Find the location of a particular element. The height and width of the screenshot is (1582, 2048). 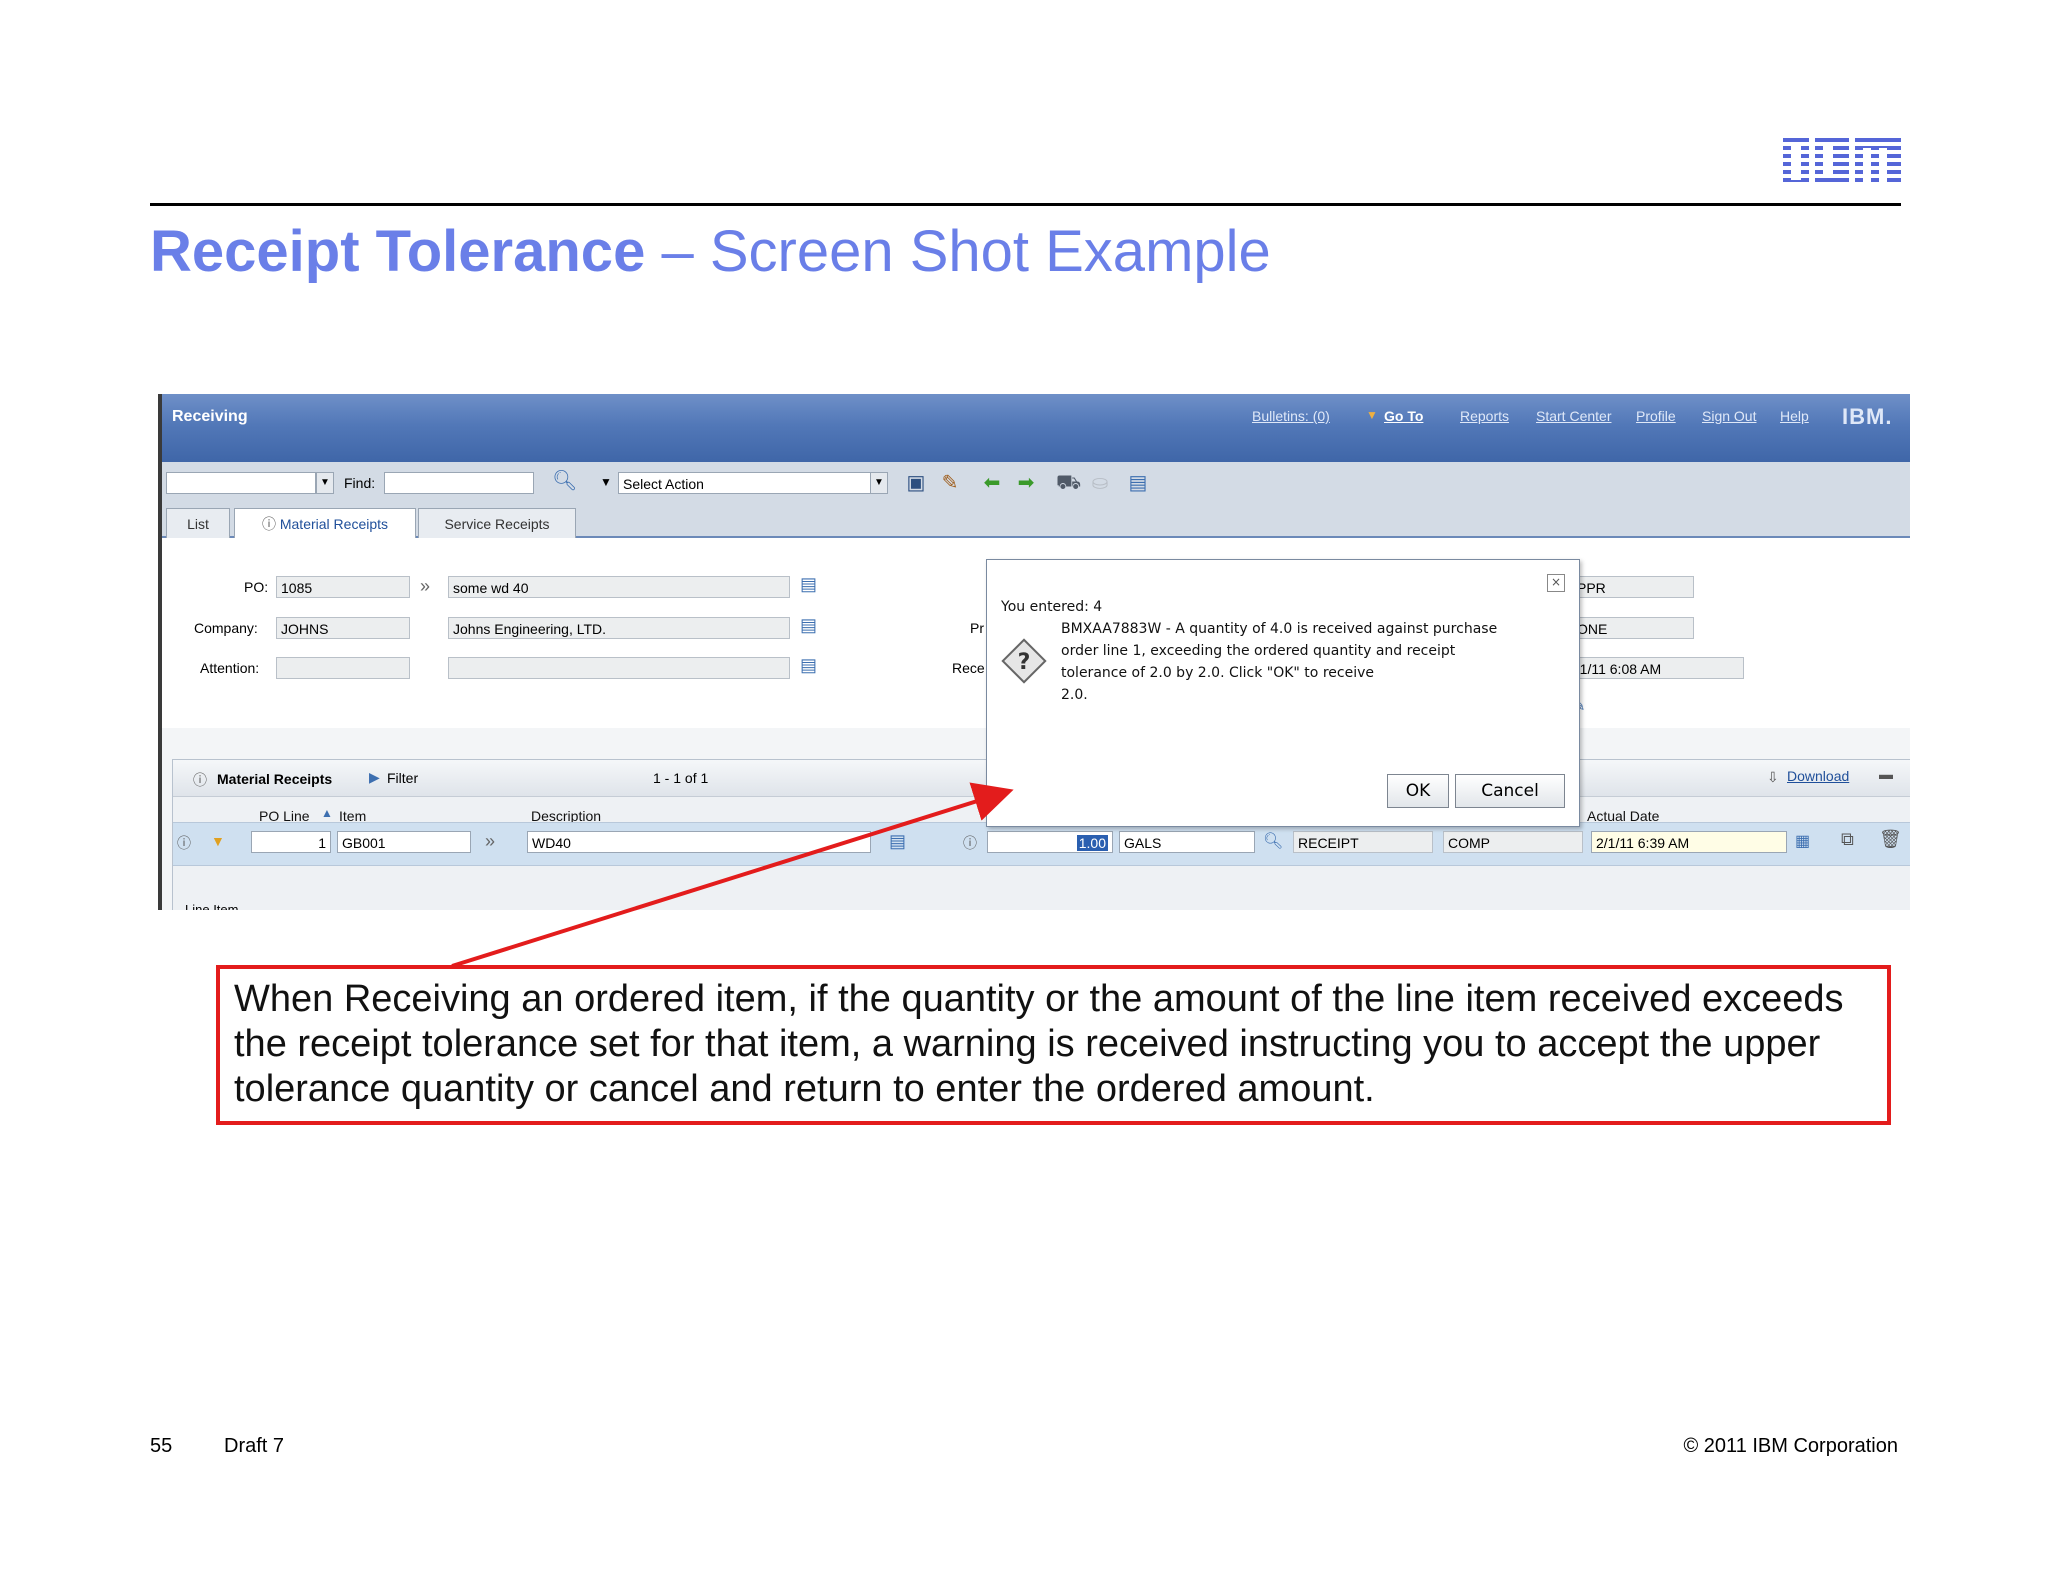

inspection-field: COMP is located at coordinates (1513, 842).